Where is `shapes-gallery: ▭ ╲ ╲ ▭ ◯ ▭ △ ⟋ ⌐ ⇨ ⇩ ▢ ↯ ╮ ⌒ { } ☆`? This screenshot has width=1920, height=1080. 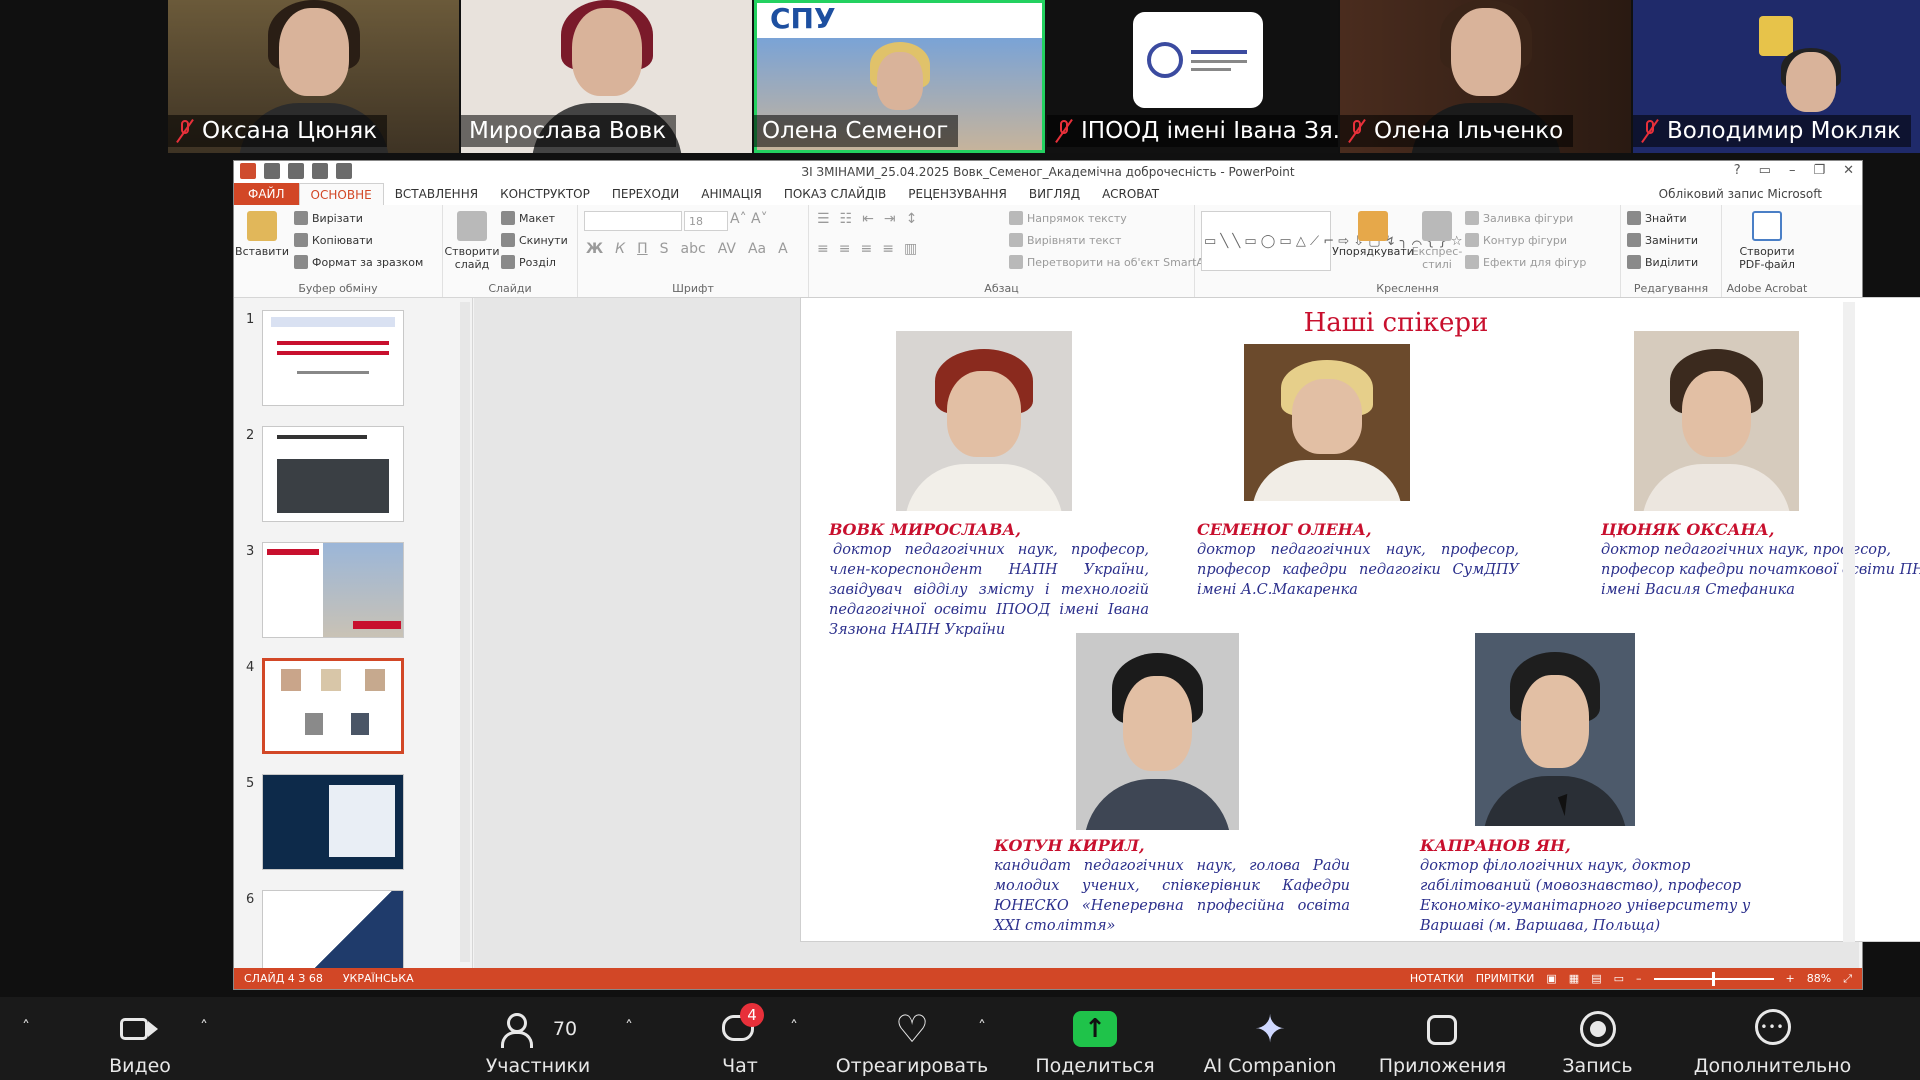
shapes-gallery: ▭ ╲ ╲ ▭ ◯ ▭ △ ⟋ ⌐ ⇨ ⇩ ▢ ↯ ╮ ⌒ { } ☆ is located at coordinates (1332, 241).